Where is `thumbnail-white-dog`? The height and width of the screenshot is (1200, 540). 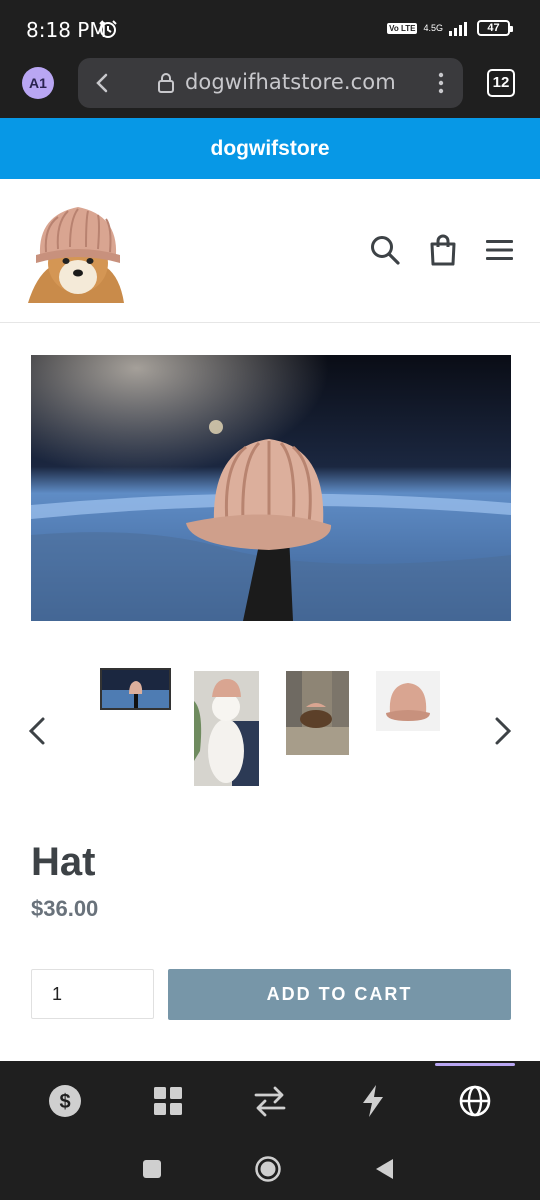 thumbnail-white-dog is located at coordinates (226, 728).